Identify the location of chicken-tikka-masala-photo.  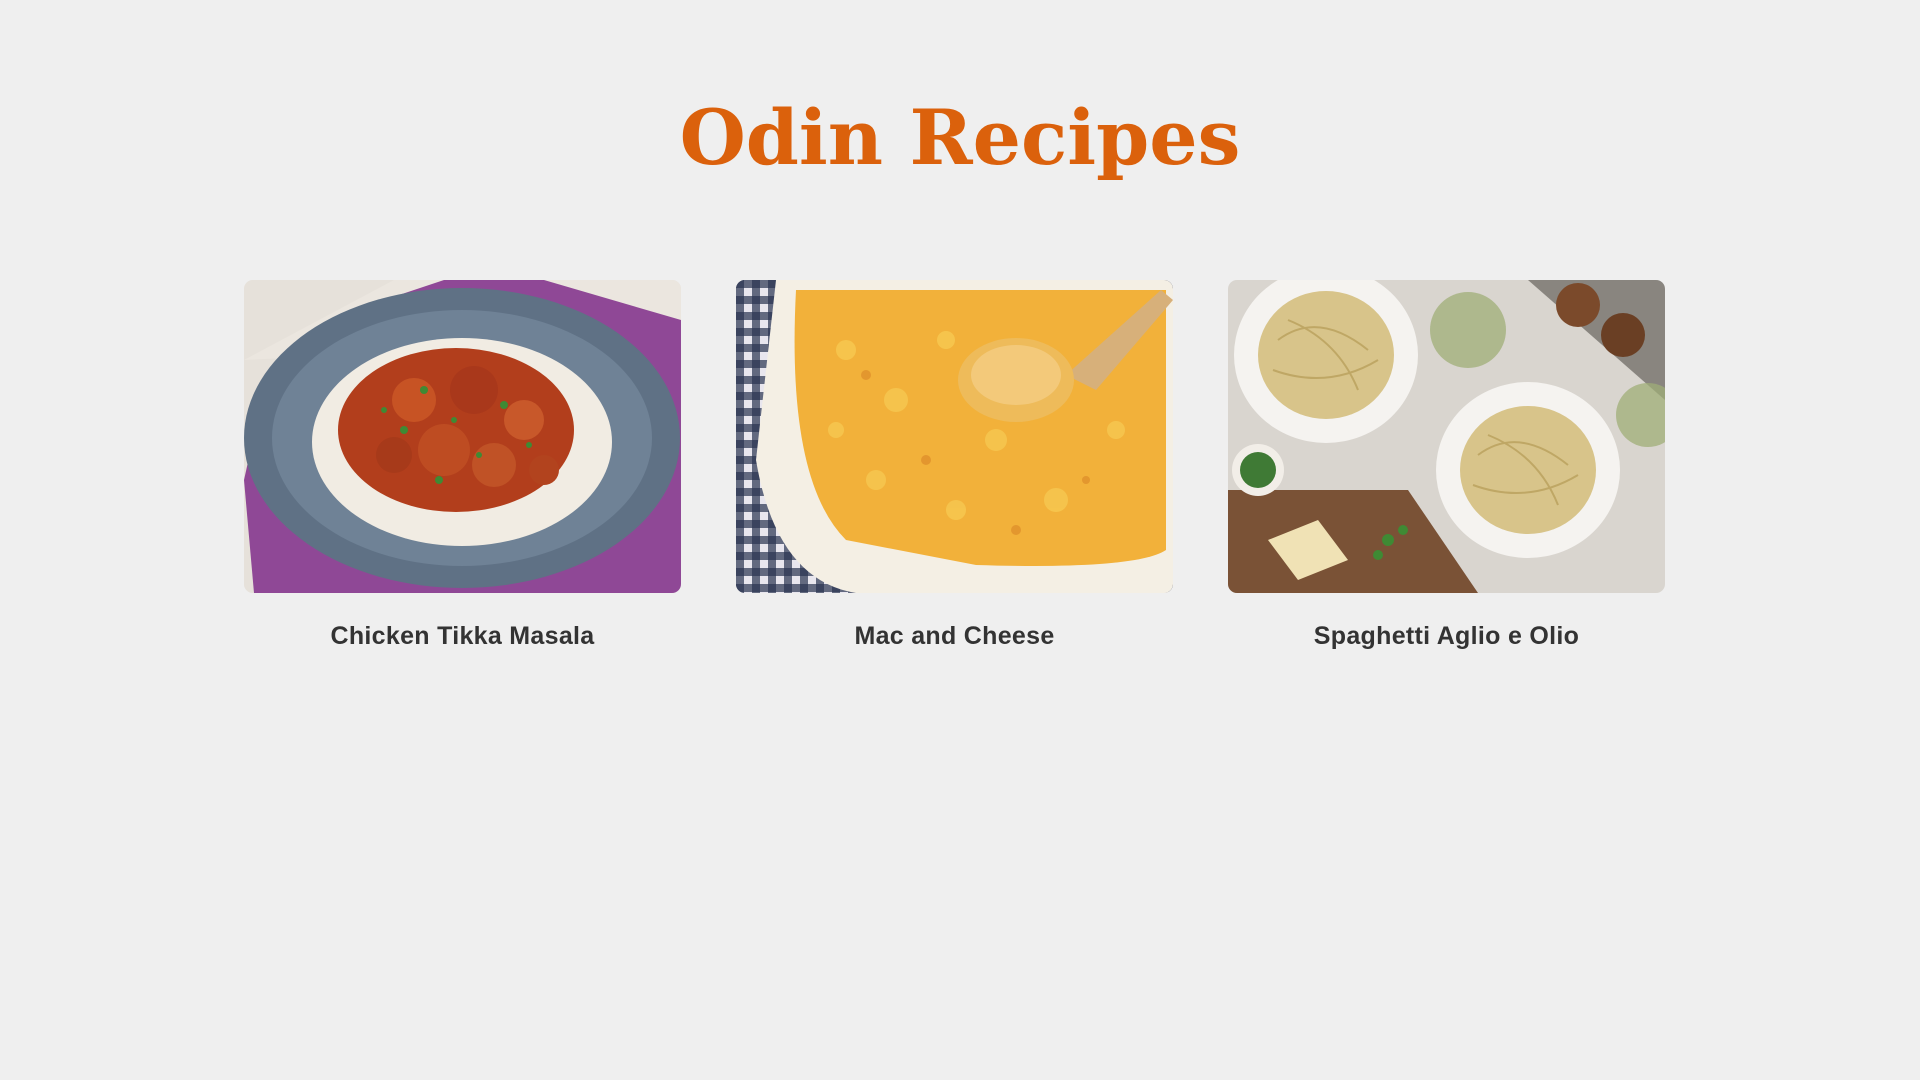
(462, 436).